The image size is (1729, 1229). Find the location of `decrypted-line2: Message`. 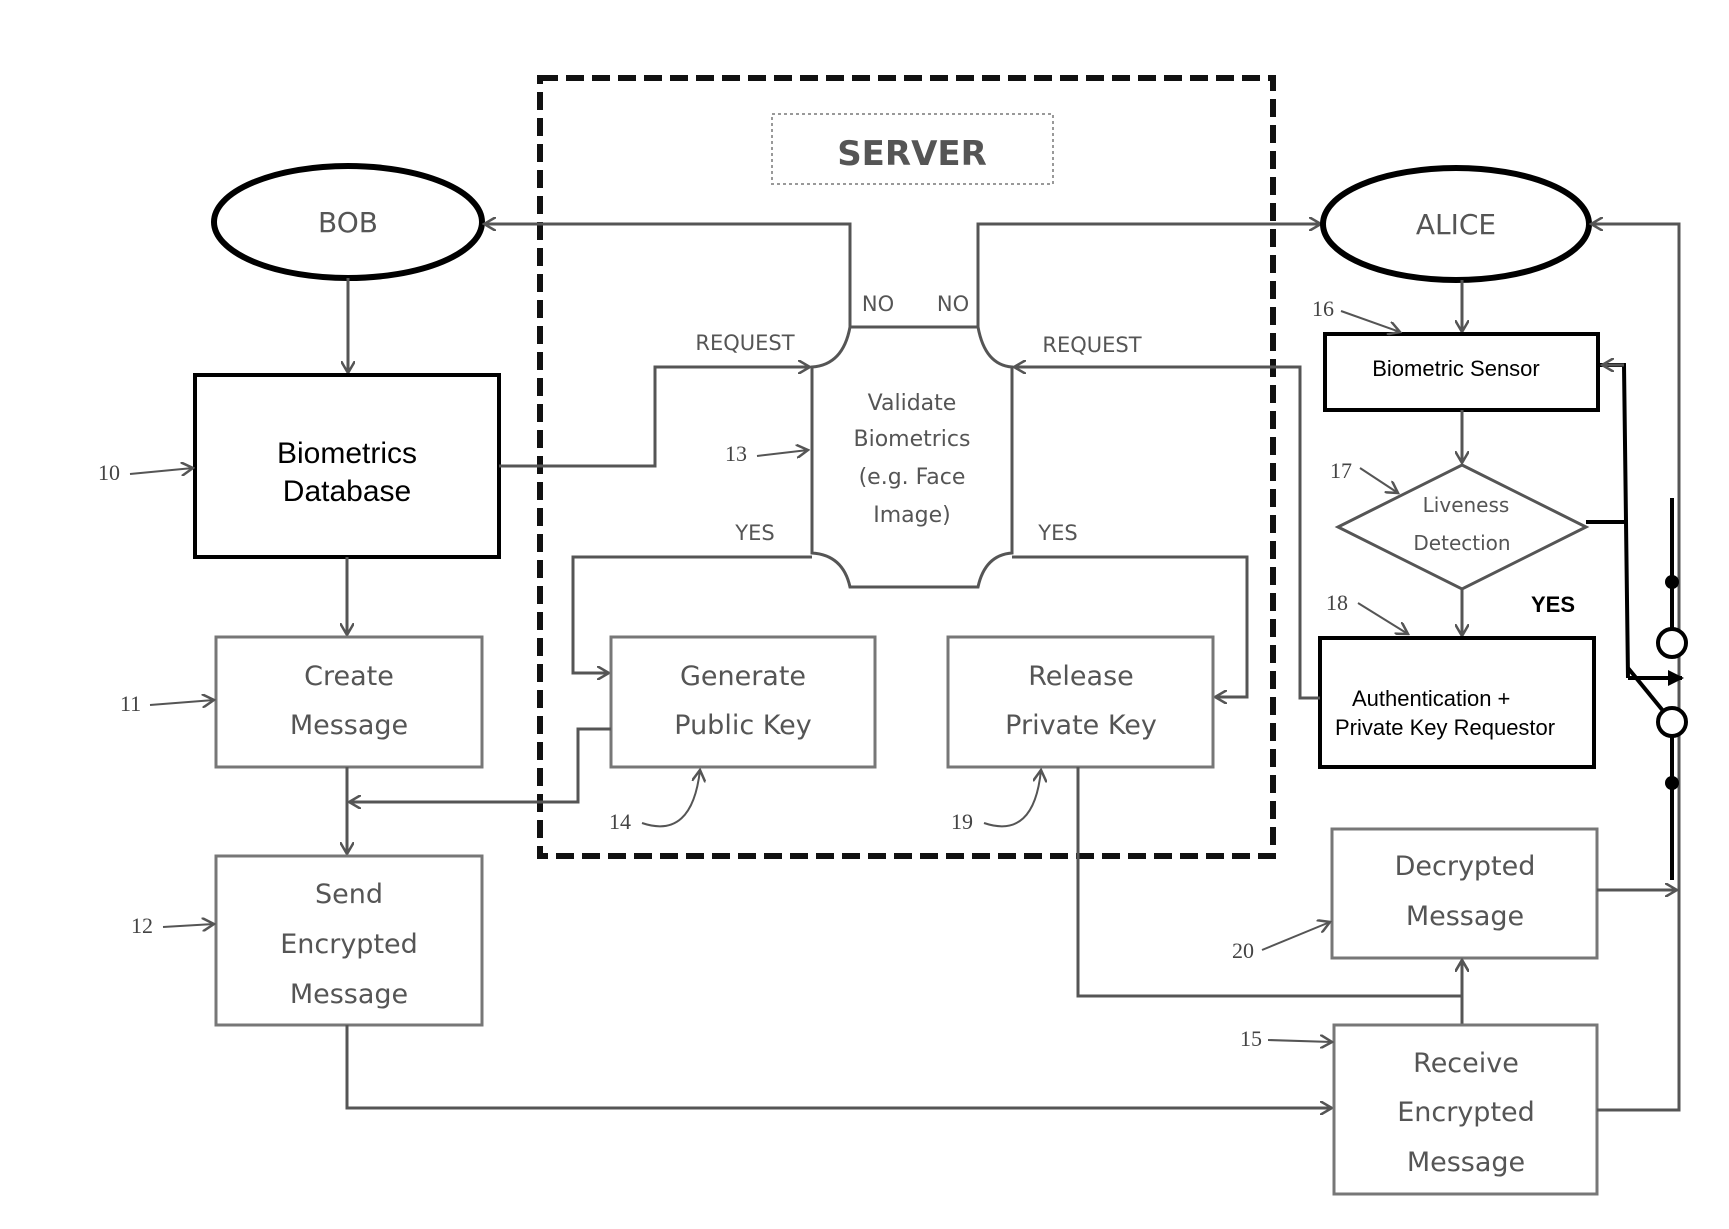

decrypted-line2: Message is located at coordinates (1465, 916).